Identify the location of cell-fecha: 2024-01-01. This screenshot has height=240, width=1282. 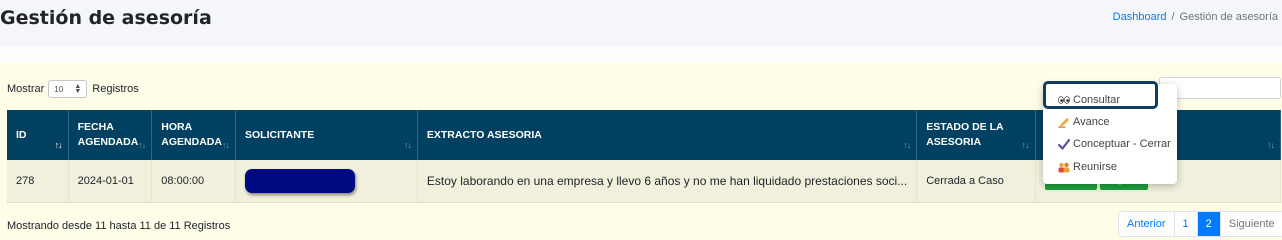
(110, 181).